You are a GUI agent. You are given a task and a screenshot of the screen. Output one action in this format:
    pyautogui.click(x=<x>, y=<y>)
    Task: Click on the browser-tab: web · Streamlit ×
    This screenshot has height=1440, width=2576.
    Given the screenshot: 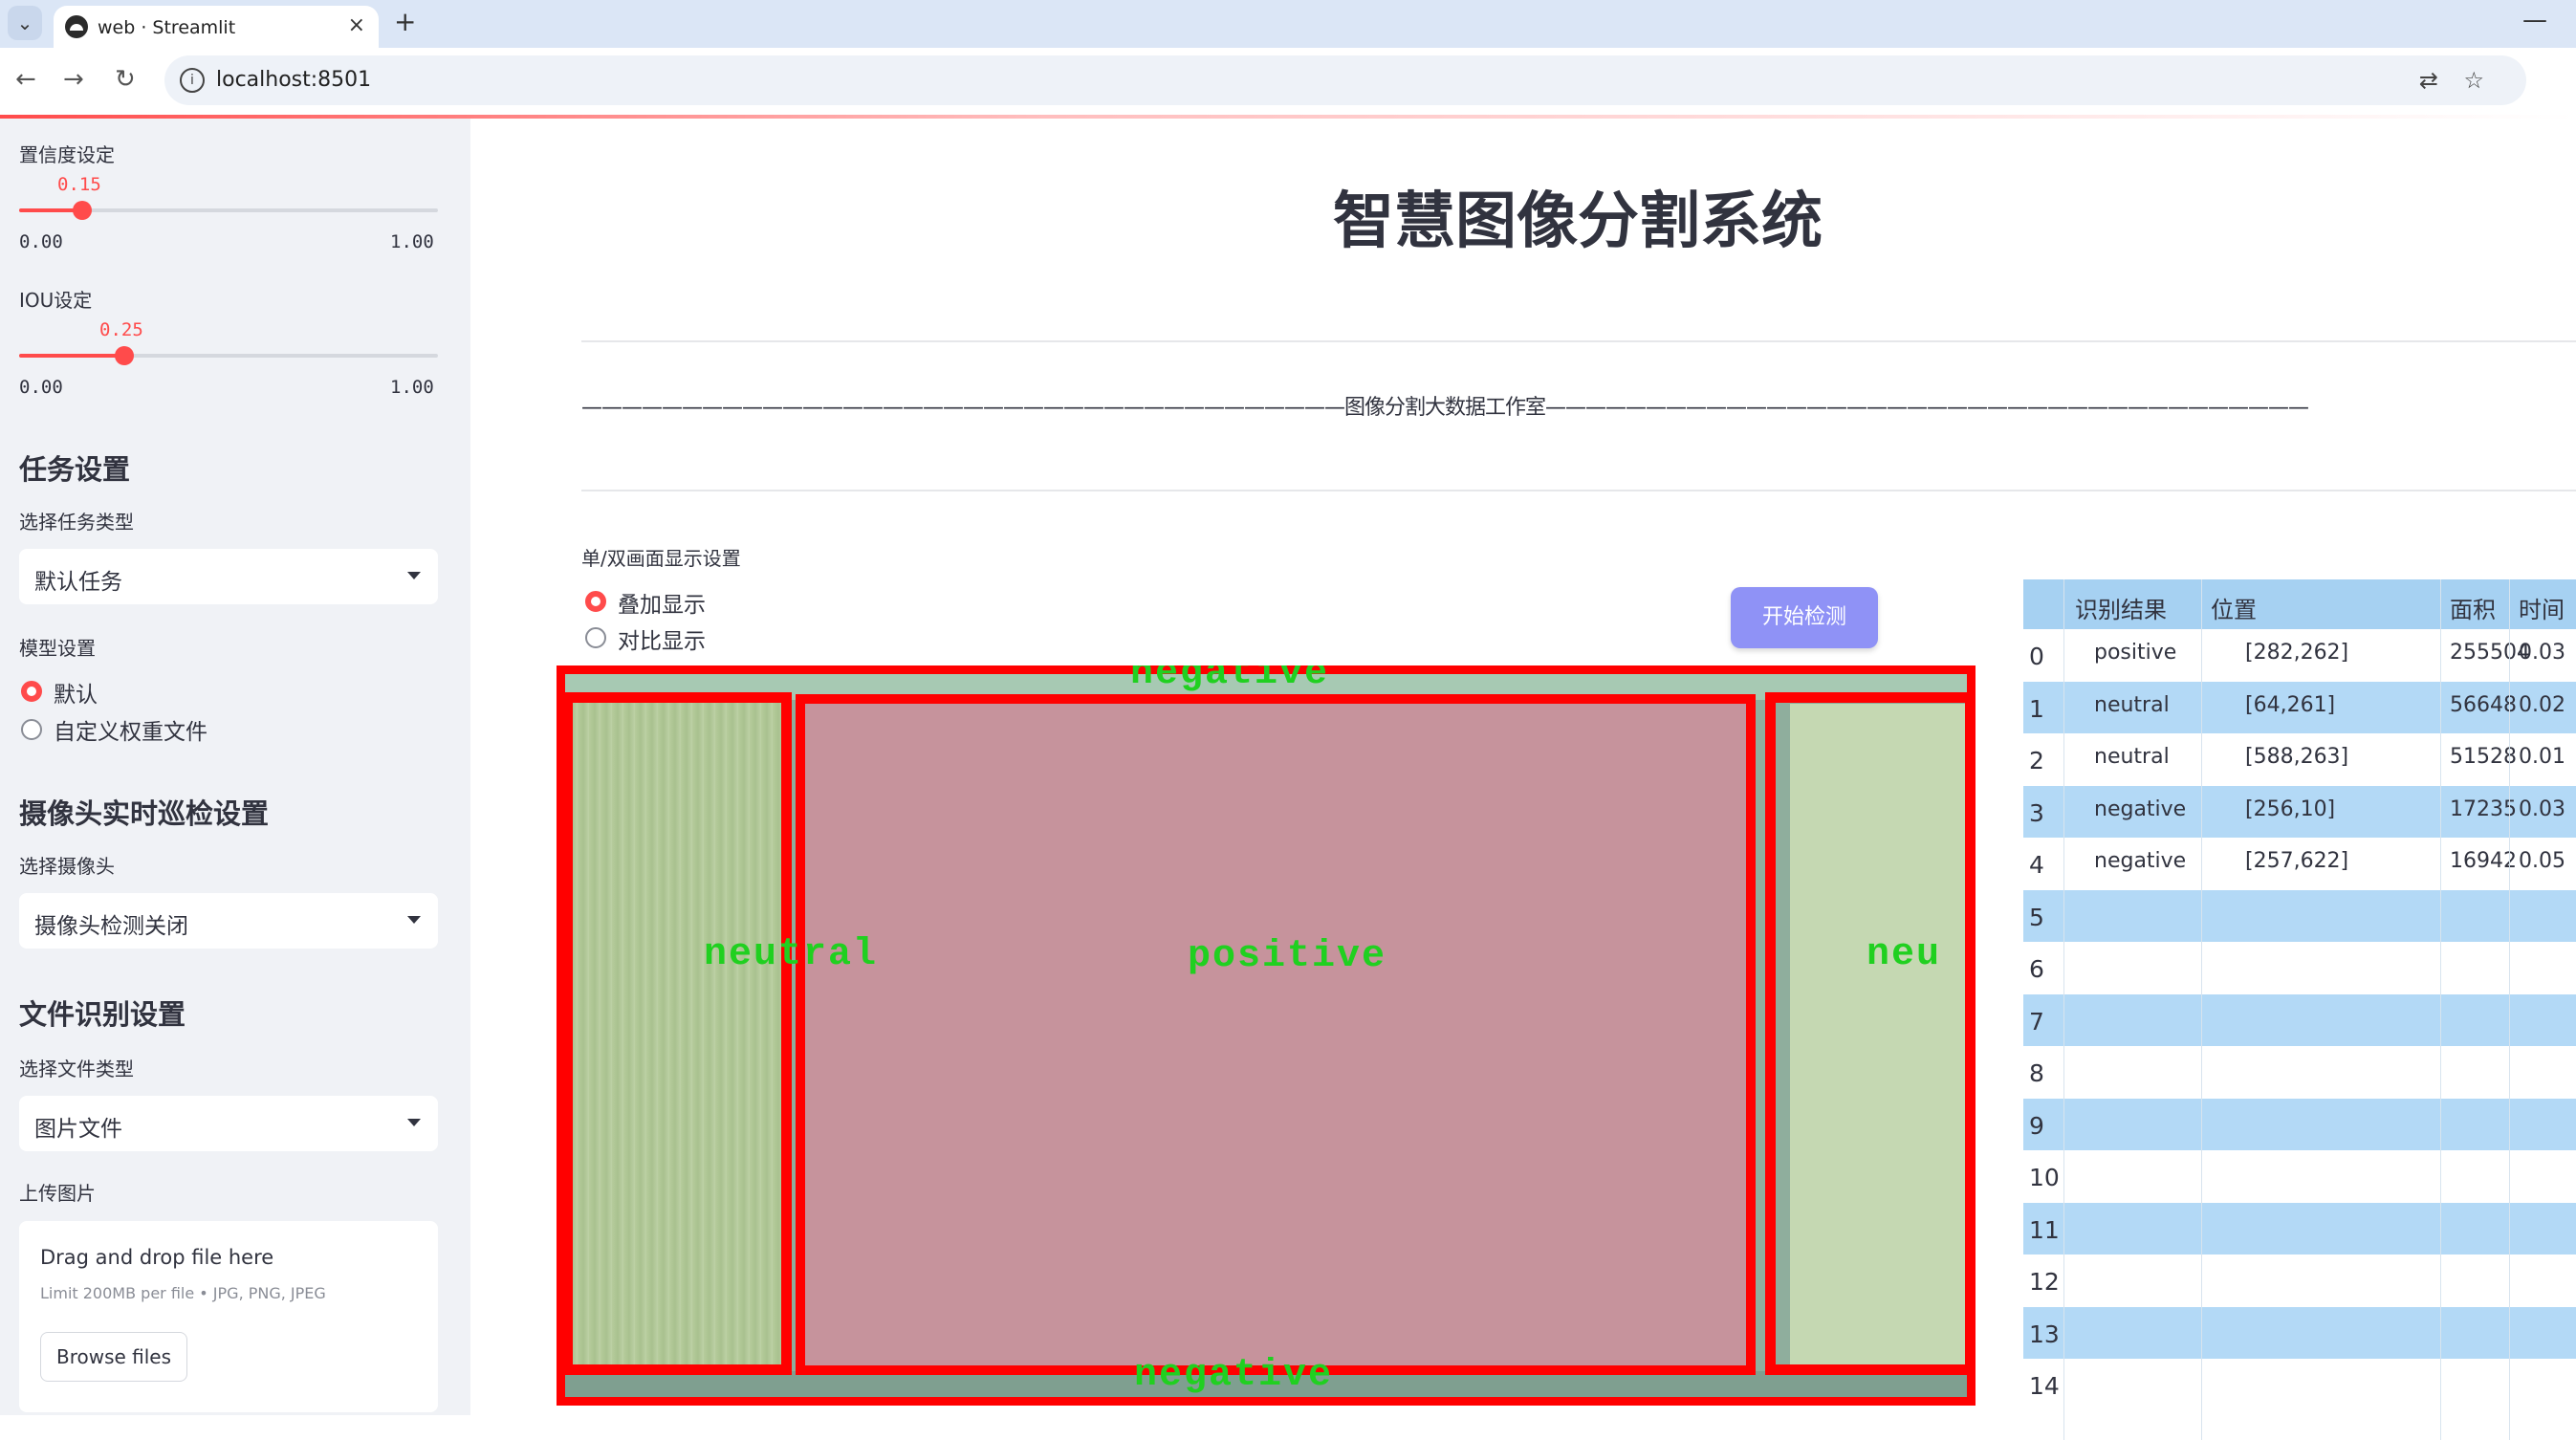 What is the action you would take?
    pyautogui.click(x=216, y=27)
    